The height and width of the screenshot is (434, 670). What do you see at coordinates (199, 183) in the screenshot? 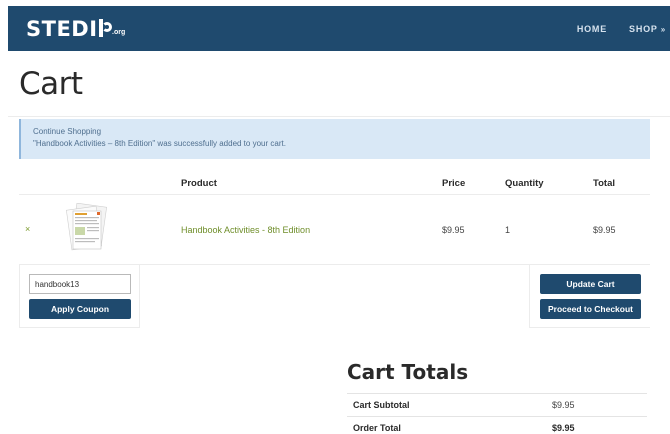
I see `header-product: Product` at bounding box center [199, 183].